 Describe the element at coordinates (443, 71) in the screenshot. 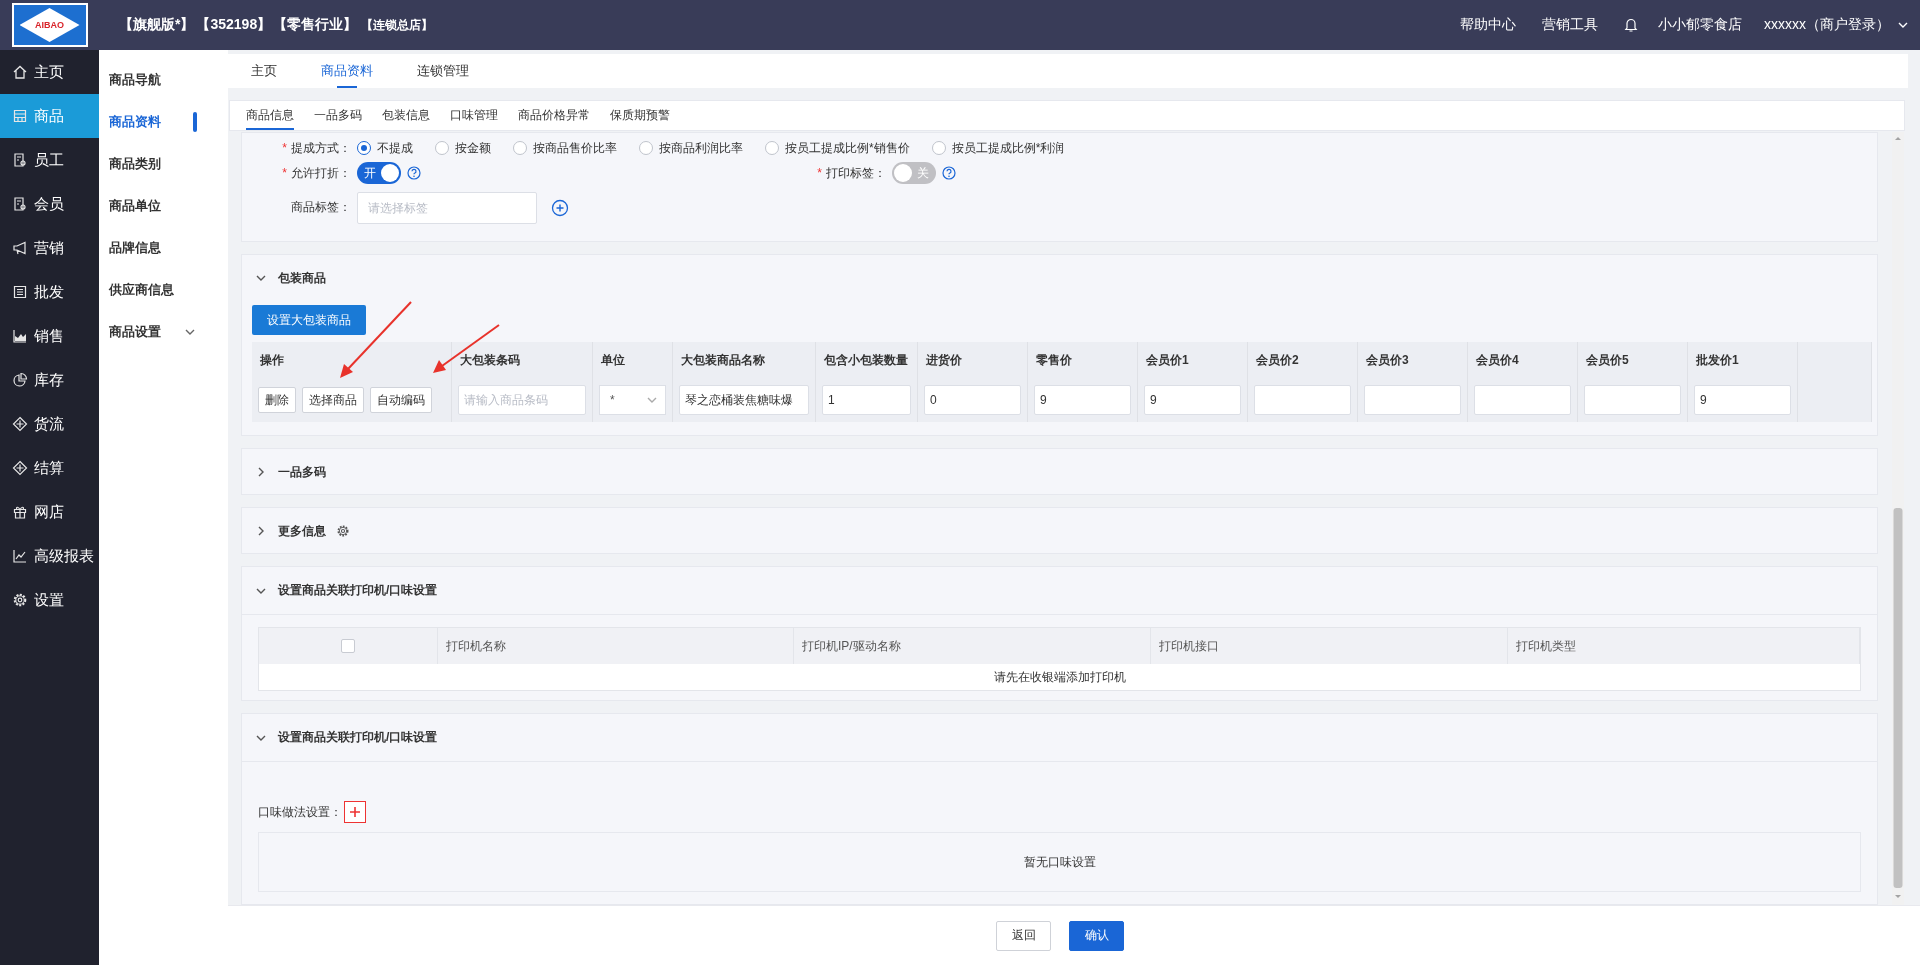

I see `tab: 连锁管理` at that location.